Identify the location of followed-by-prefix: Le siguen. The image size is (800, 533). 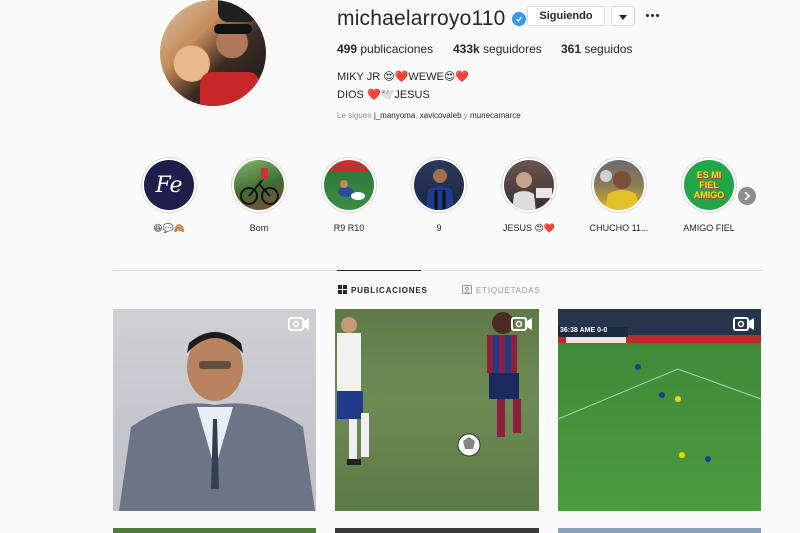
(354, 115).